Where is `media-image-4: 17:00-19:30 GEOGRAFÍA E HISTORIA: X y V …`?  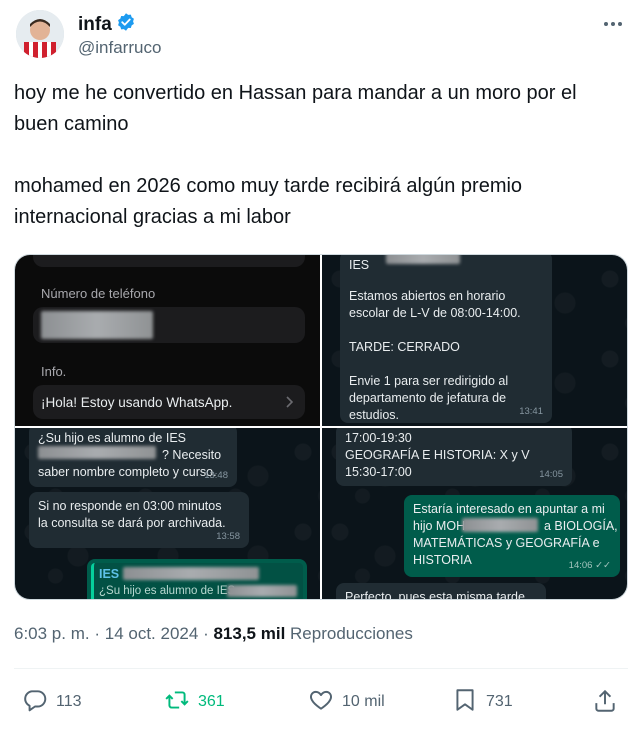
media-image-4: 17:00-19:30 GEOGRAFÍA E HISTORIA: X y V … is located at coordinates (474, 513).